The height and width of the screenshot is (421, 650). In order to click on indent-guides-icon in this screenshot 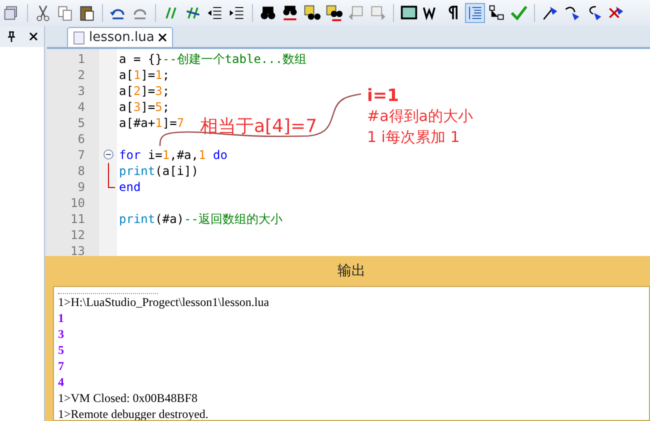, I will do `click(475, 13)`.